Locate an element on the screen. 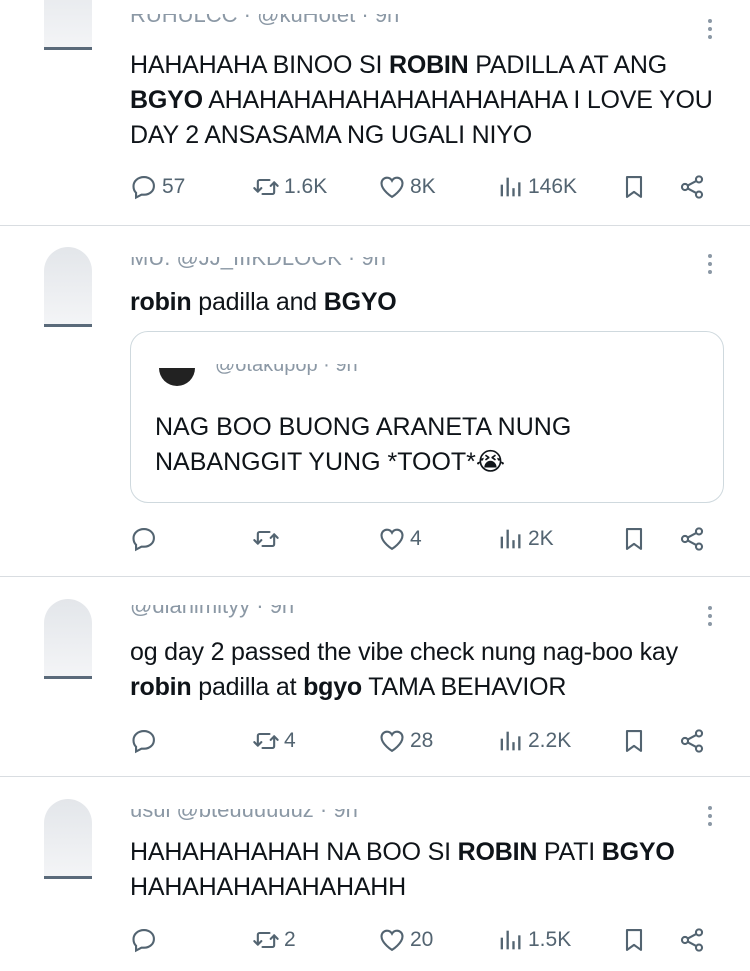 The image size is (750, 971). likes-count: 8K is located at coordinates (423, 186).